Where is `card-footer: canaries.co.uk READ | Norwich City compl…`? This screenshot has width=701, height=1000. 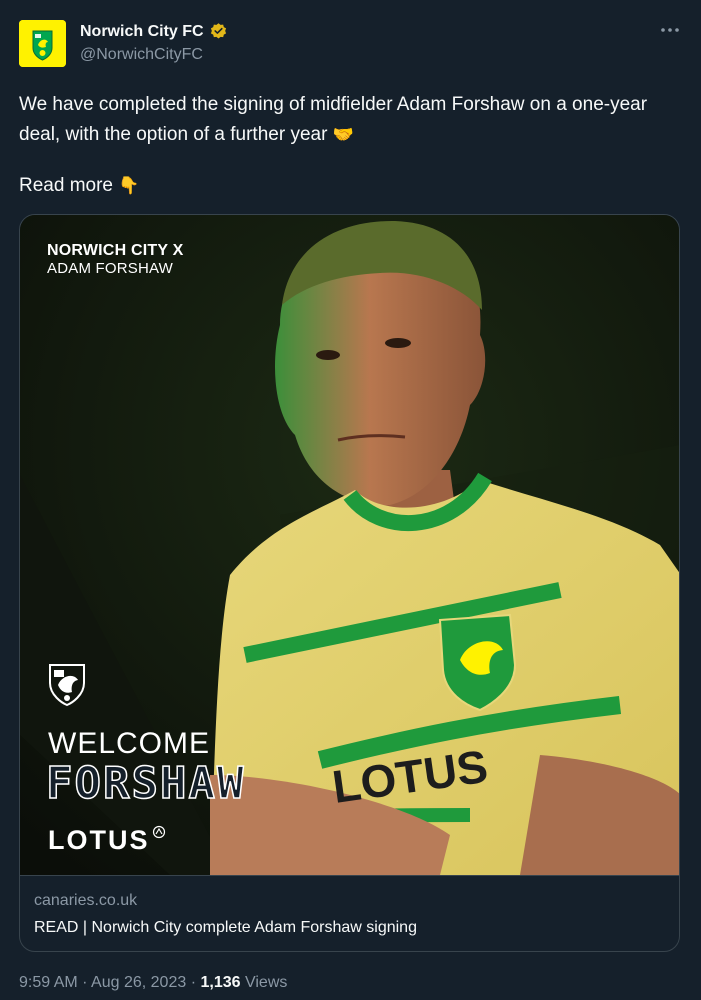
card-footer: canaries.co.uk READ | Norwich City compl… is located at coordinates (349, 913).